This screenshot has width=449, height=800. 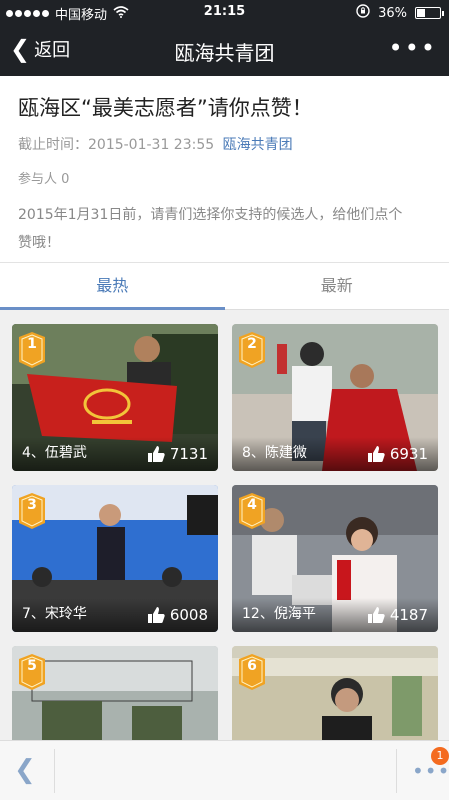 What do you see at coordinates (54, 614) in the screenshot?
I see `candidate-name: 7、宋玲华` at bounding box center [54, 614].